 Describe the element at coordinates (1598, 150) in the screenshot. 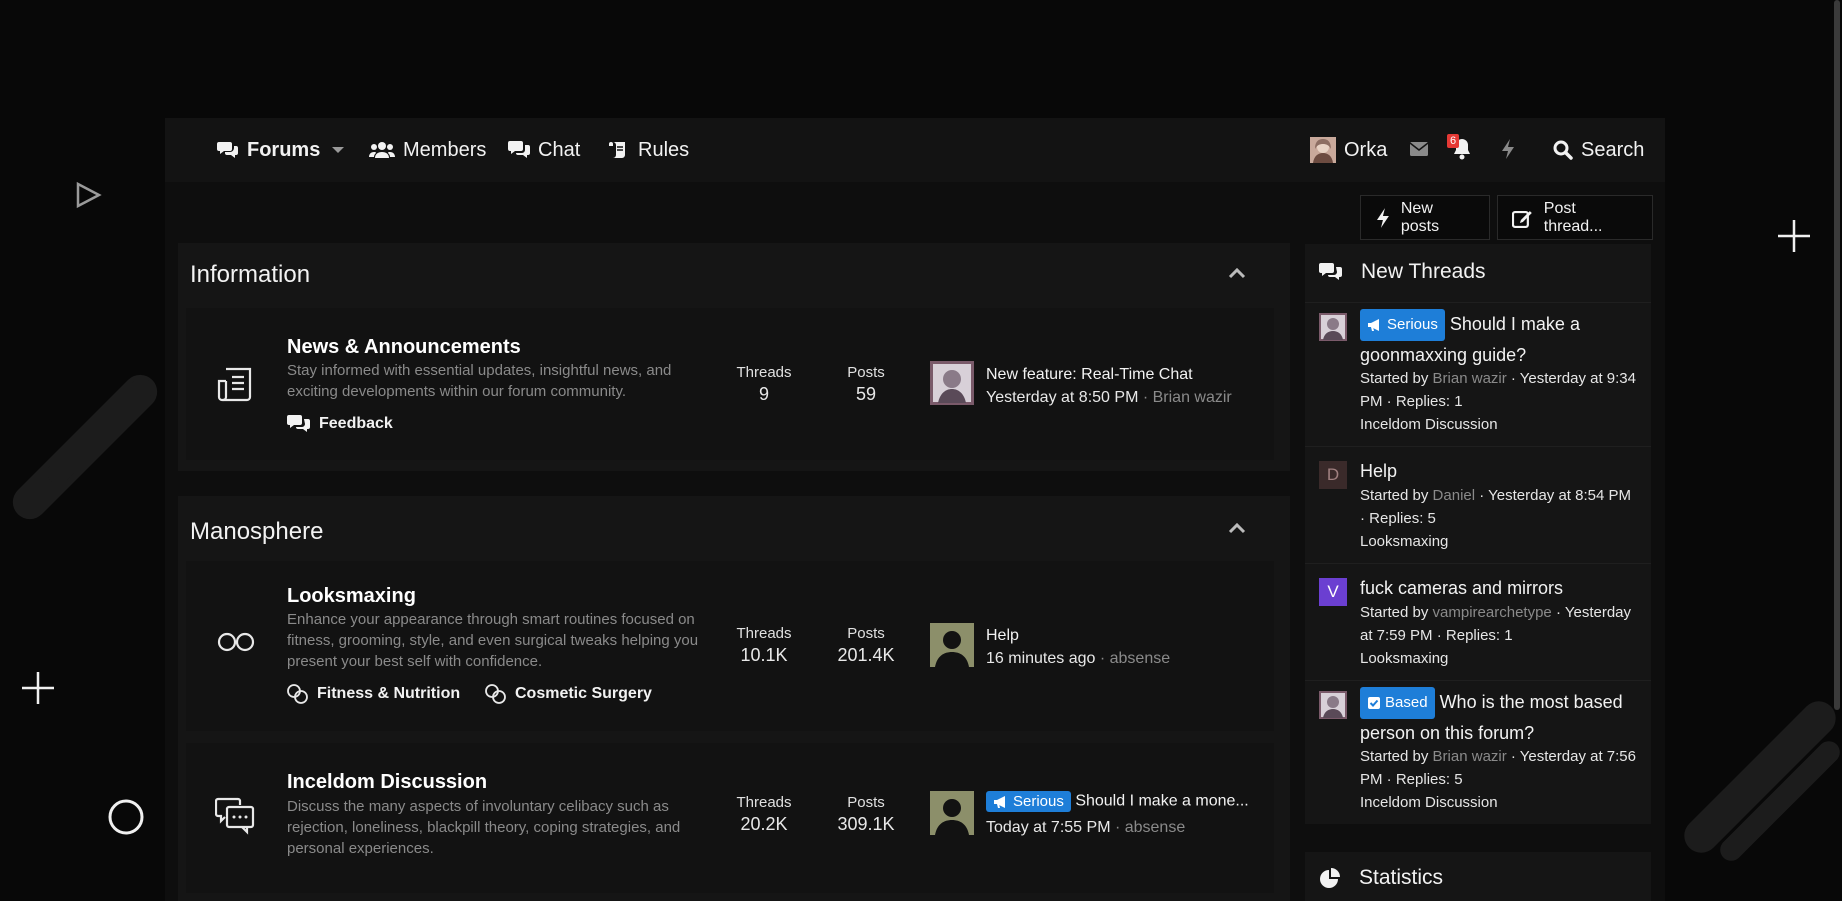

I see `nav-search: Search` at that location.